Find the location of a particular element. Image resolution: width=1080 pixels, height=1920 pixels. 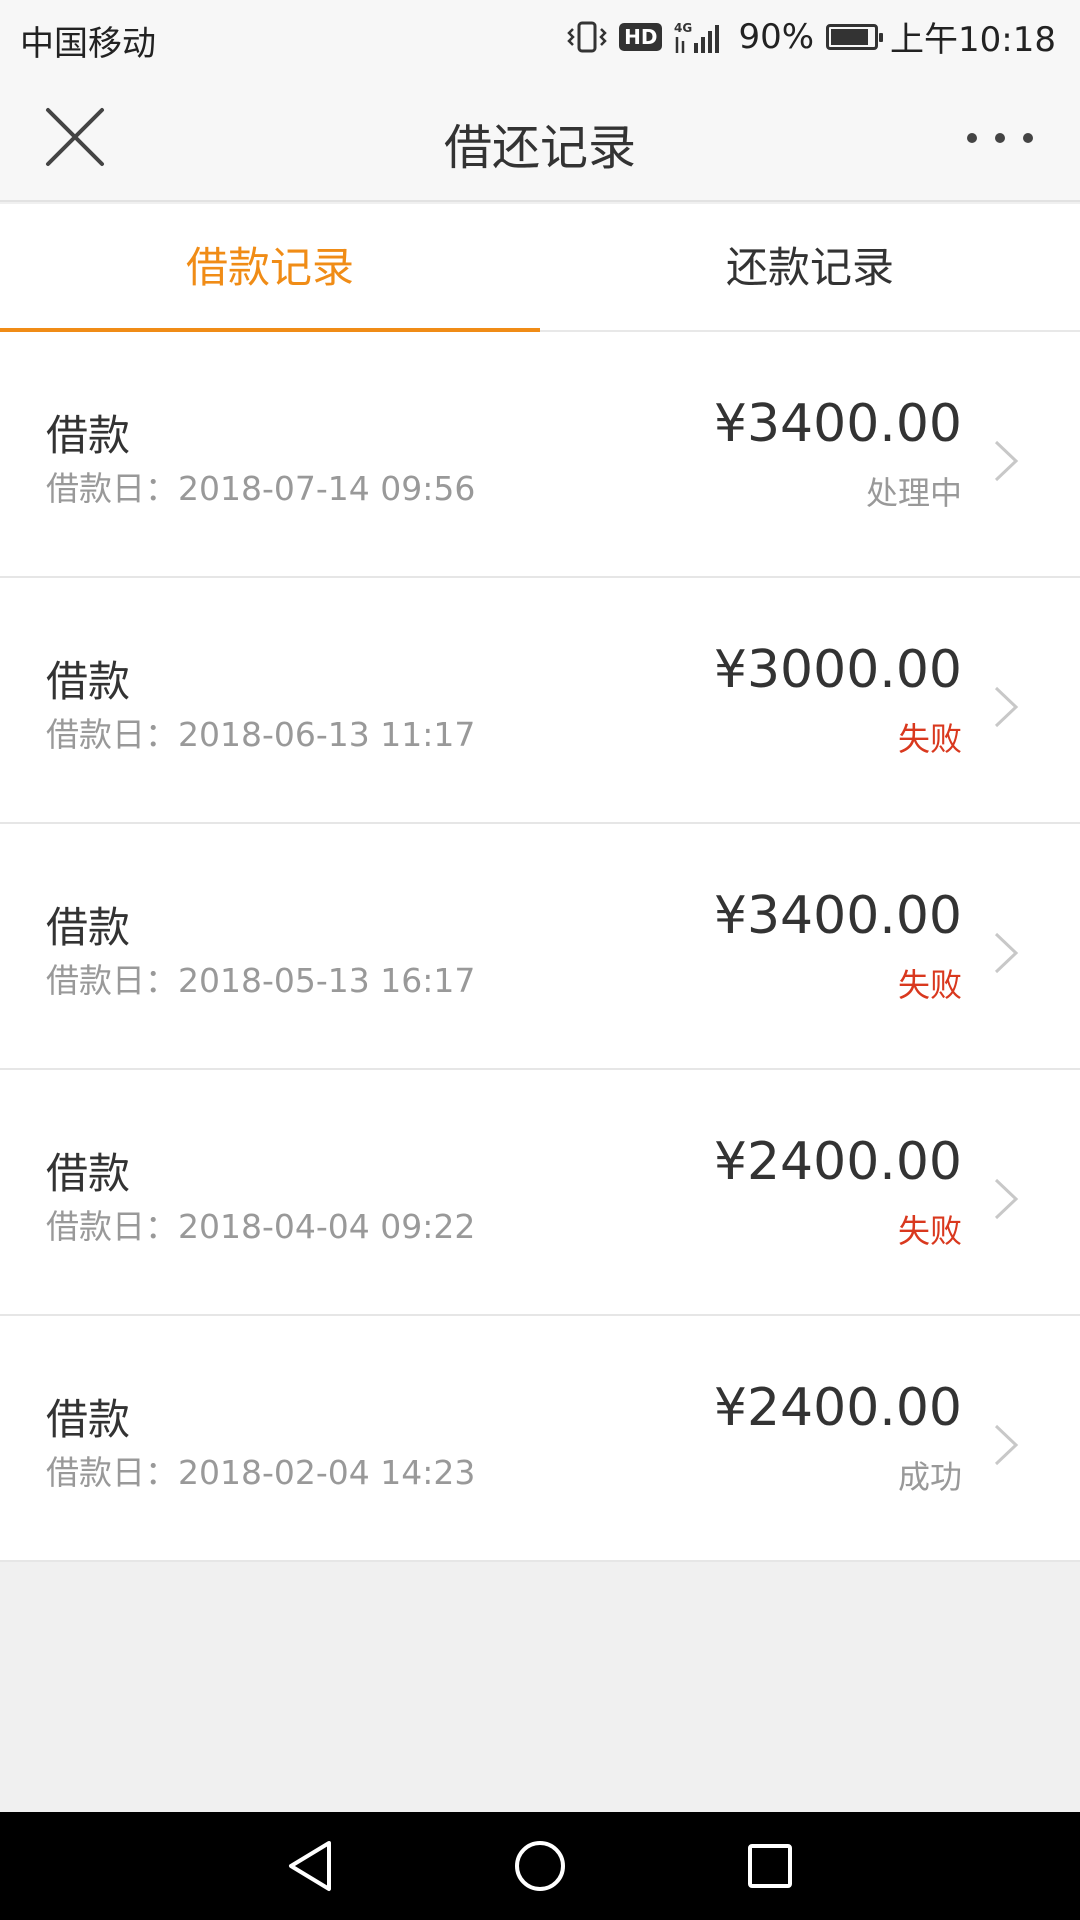

home-circle-icon is located at coordinates (540, 1866).